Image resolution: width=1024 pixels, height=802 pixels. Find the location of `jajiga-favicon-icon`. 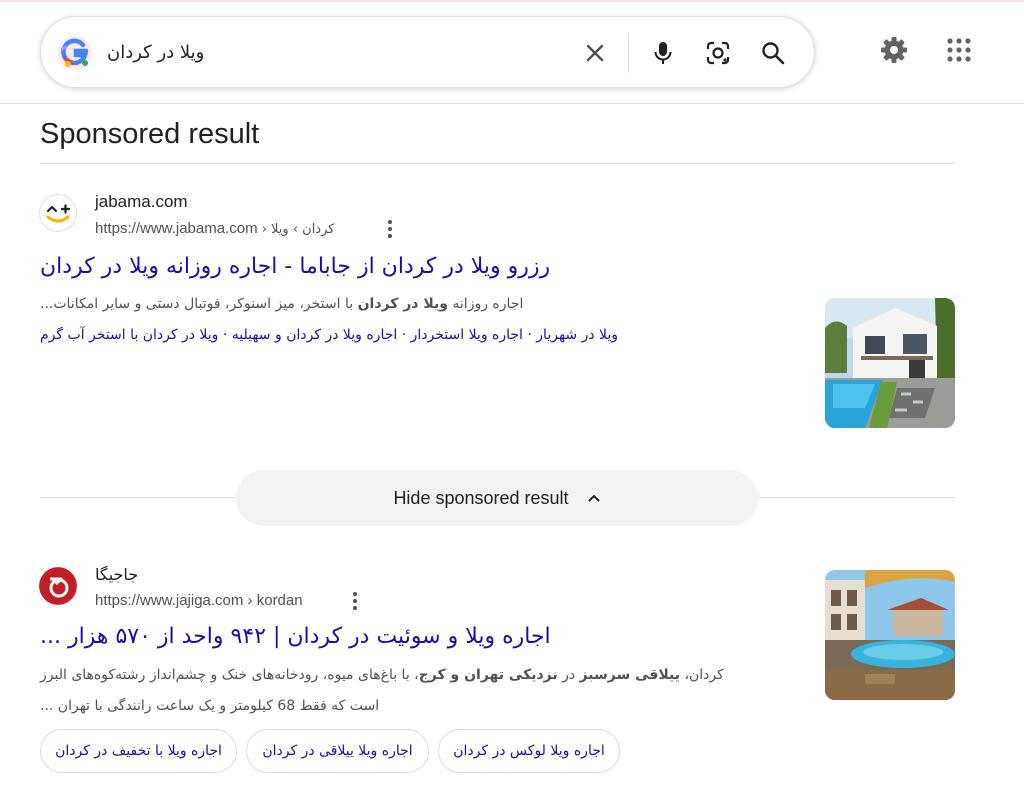

jajiga-favicon-icon is located at coordinates (58, 586).